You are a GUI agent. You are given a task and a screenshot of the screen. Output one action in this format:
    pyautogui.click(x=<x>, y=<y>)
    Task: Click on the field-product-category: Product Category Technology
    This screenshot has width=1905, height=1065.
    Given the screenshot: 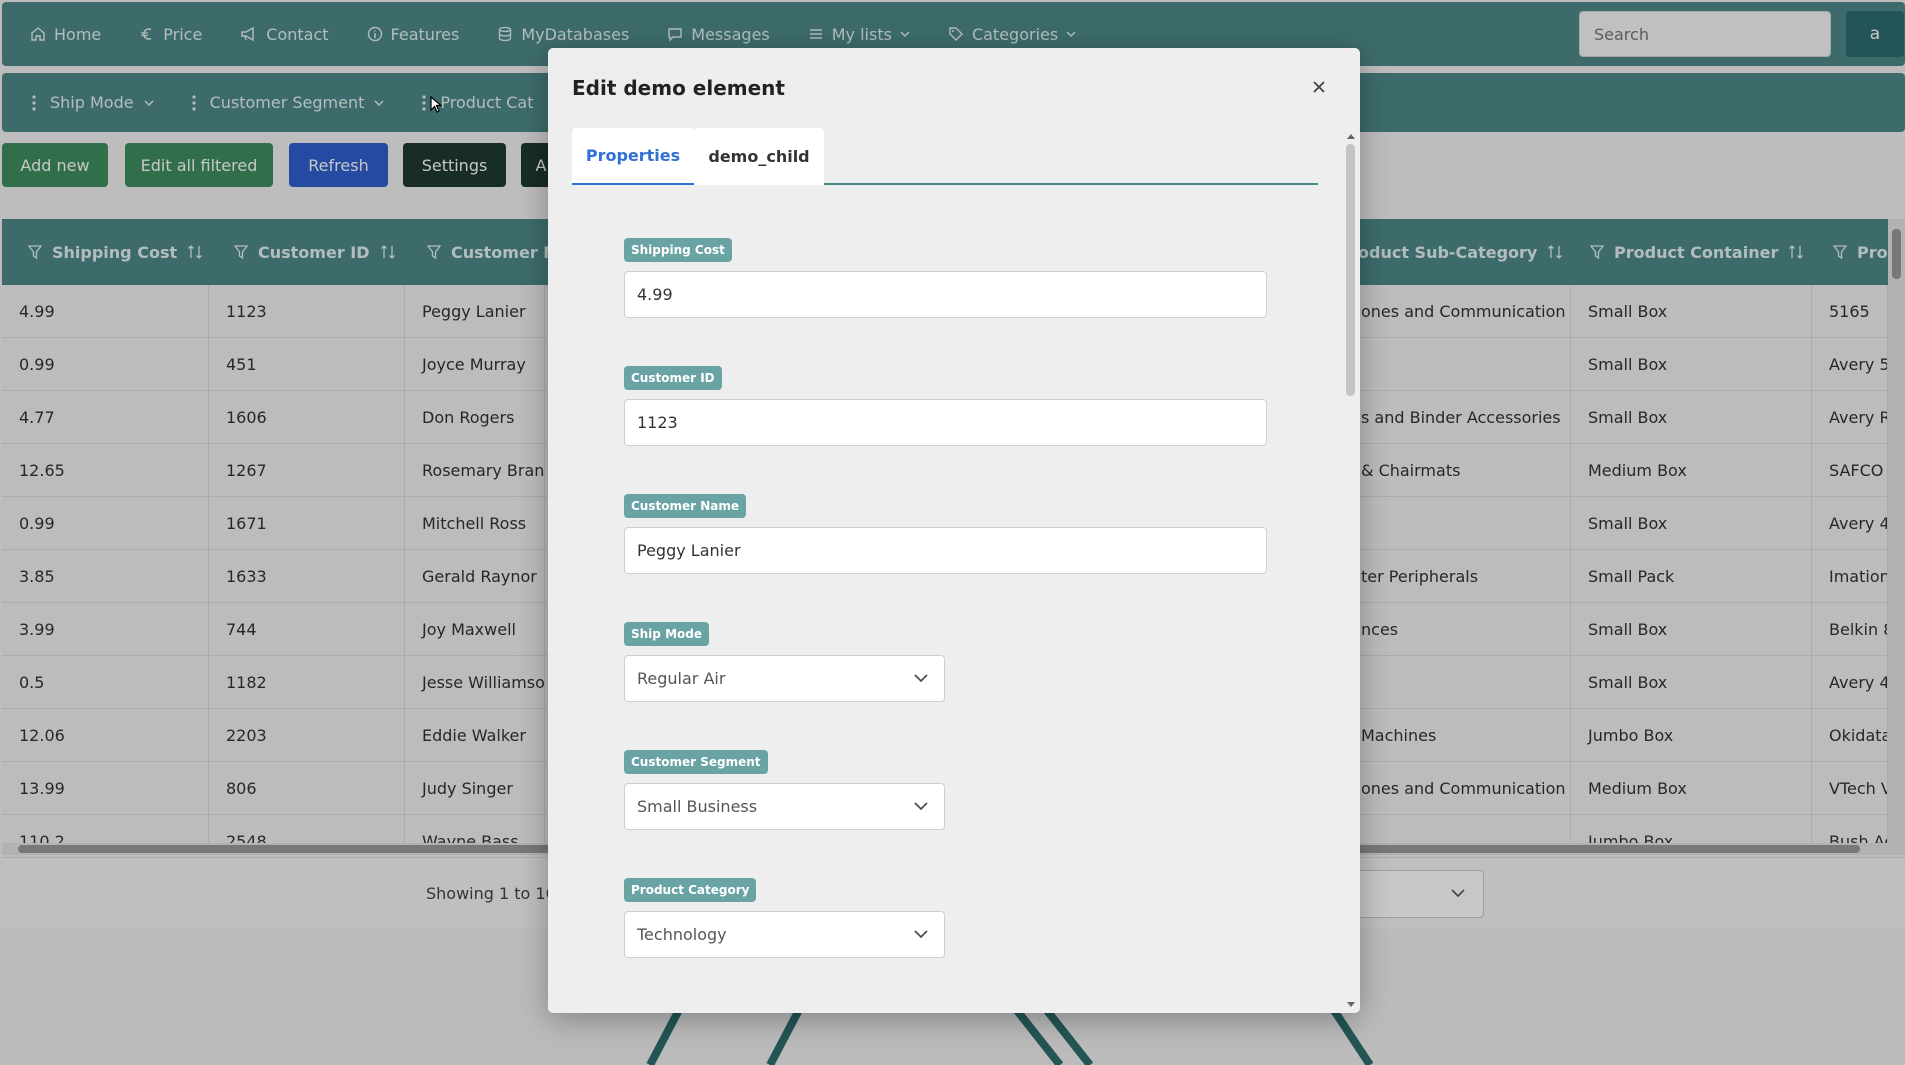 What is the action you would take?
    pyautogui.click(x=784, y=918)
    